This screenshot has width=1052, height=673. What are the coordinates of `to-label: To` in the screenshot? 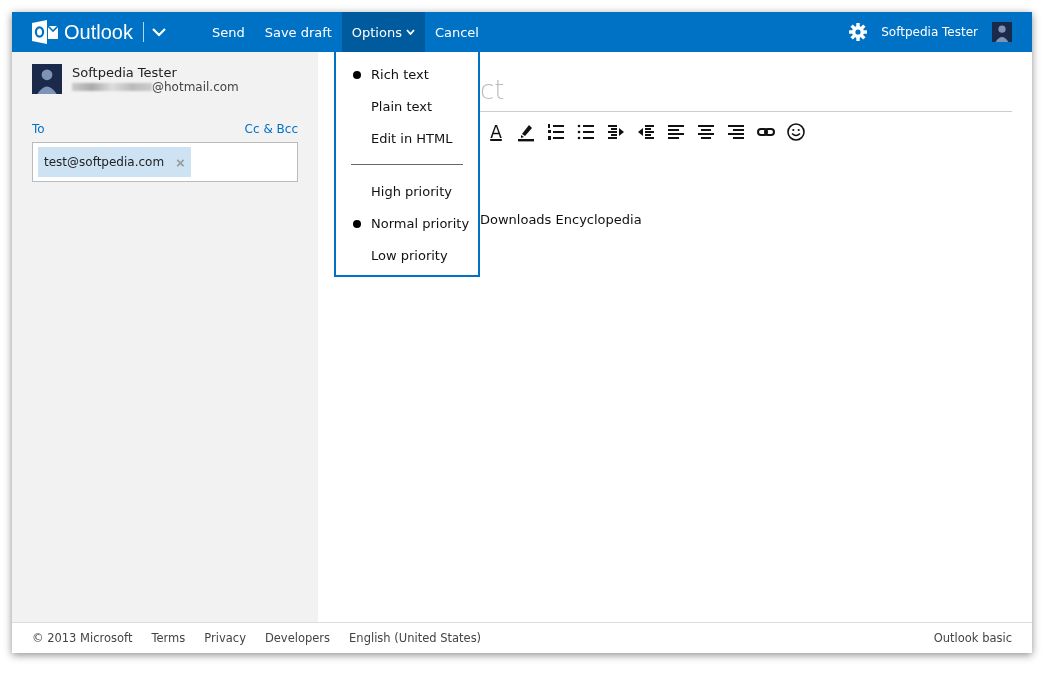 It's located at (38, 129).